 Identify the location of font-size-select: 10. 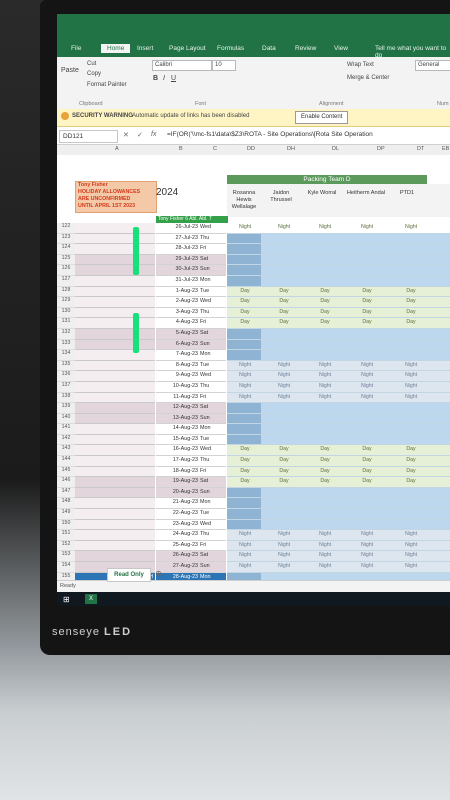
(224, 65).